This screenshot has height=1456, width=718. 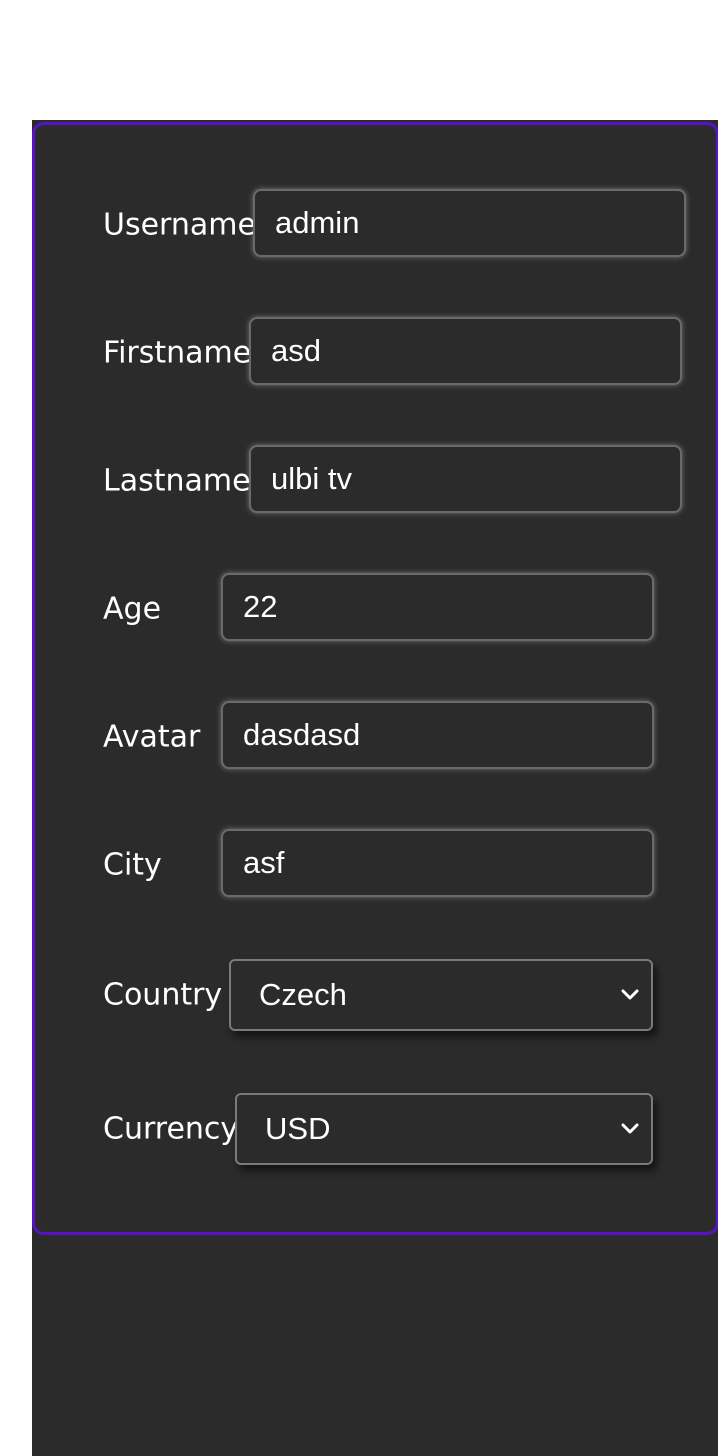 I want to click on lastname-row: Lastname, so click(x=409, y=481).